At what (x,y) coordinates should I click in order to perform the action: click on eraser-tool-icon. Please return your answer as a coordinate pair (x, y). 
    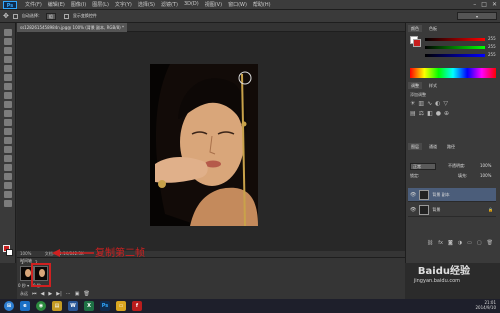
    Looking at the image, I should click on (8, 122).